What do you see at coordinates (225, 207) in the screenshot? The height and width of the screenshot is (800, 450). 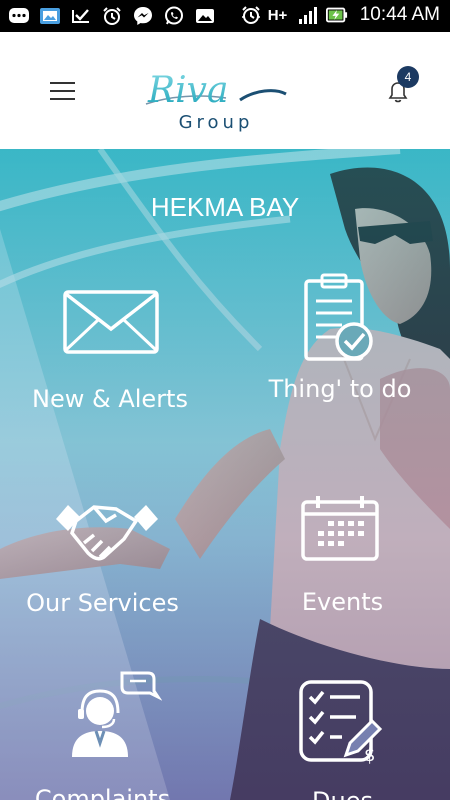 I see `location-title: HEKMA BAY` at bounding box center [225, 207].